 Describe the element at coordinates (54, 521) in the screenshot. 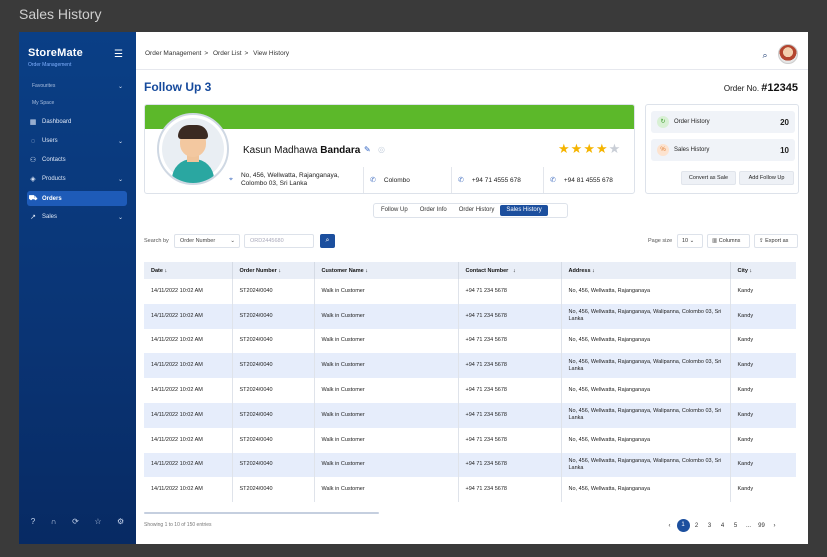

I see `headset-icon: ∩` at that location.